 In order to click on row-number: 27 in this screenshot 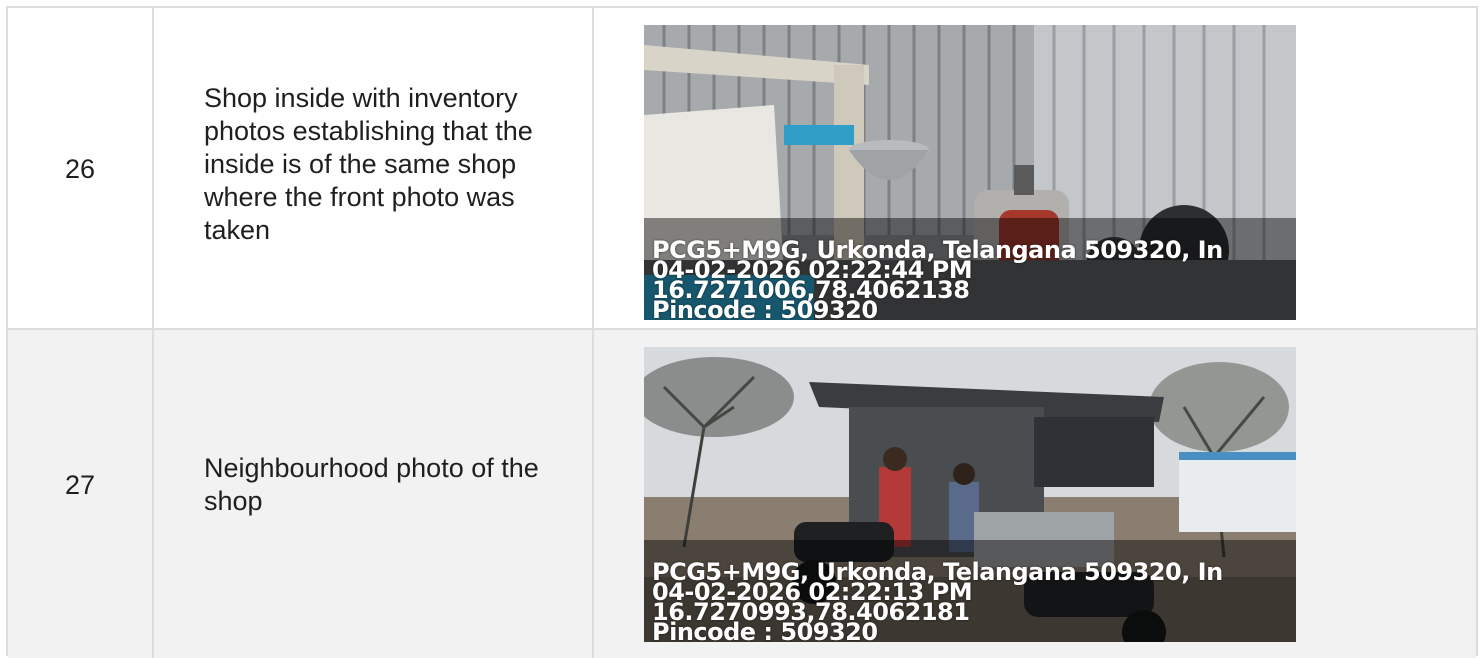, I will do `click(80, 485)`.